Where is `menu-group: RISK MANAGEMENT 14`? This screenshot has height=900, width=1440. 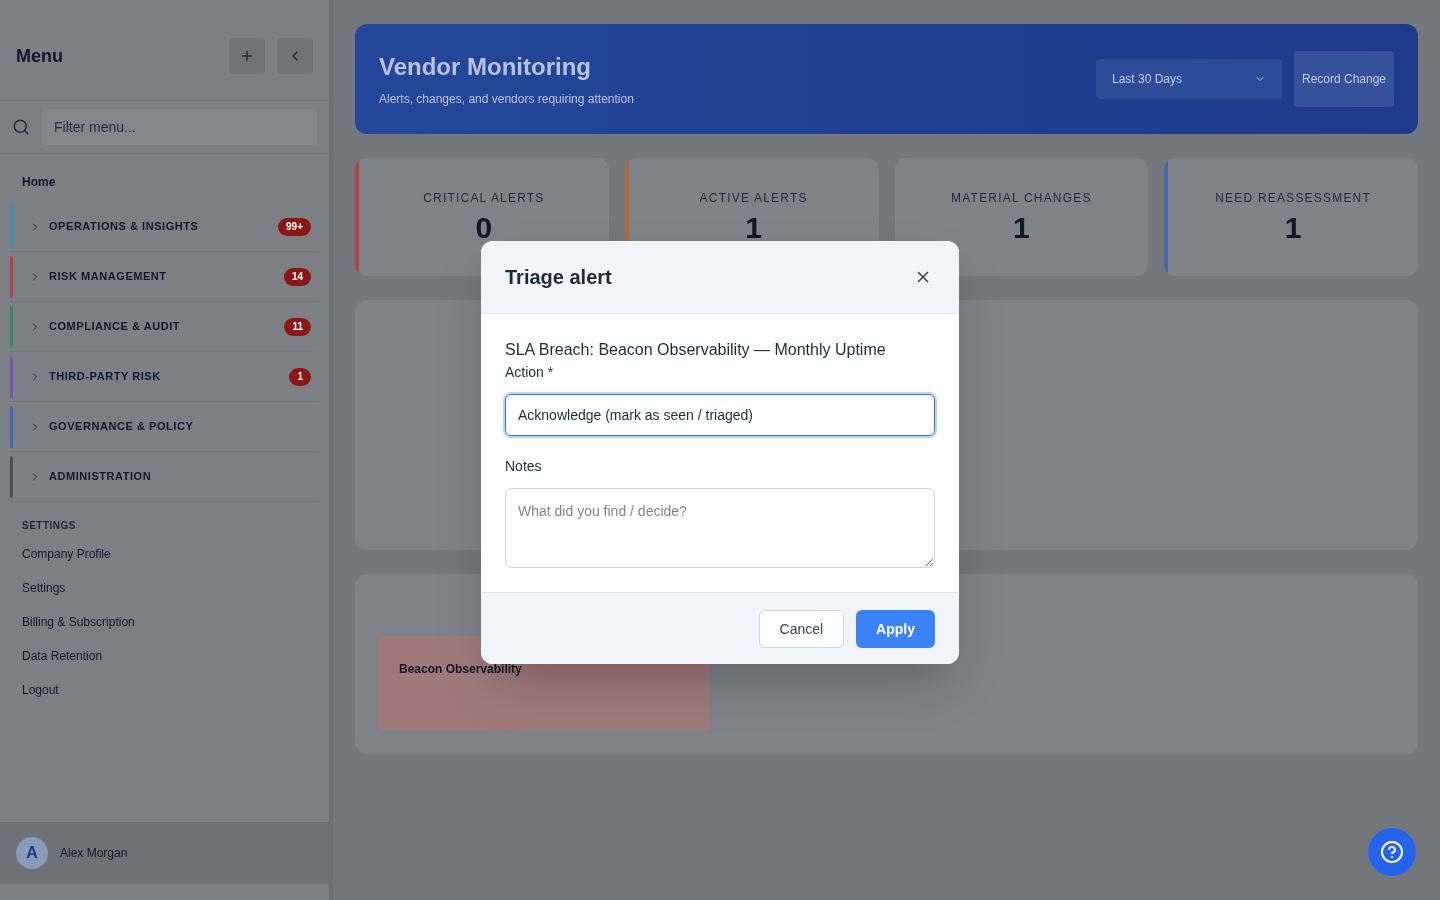
menu-group: RISK MANAGEMENT 14 is located at coordinates (164, 277).